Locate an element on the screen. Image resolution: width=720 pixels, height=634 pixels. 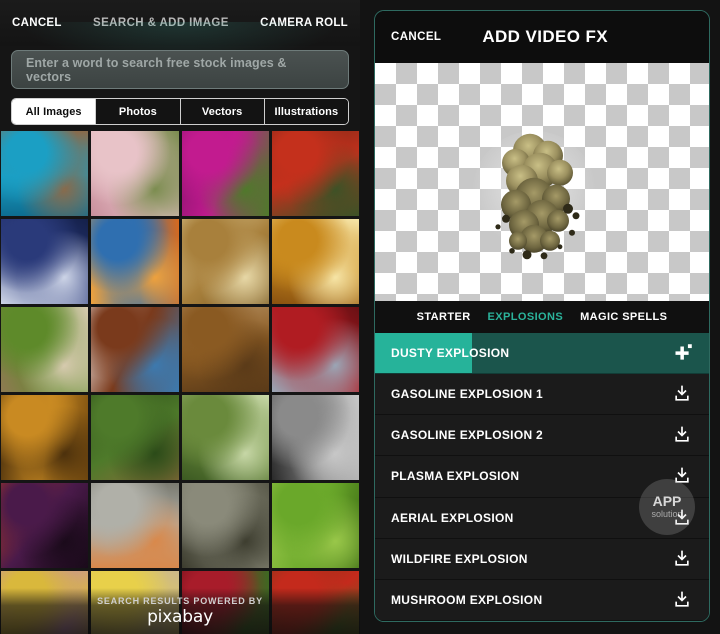
attribution-bar: SEARCH RESULTS POWERED BY pixabay is located at coordinates (180, 611).